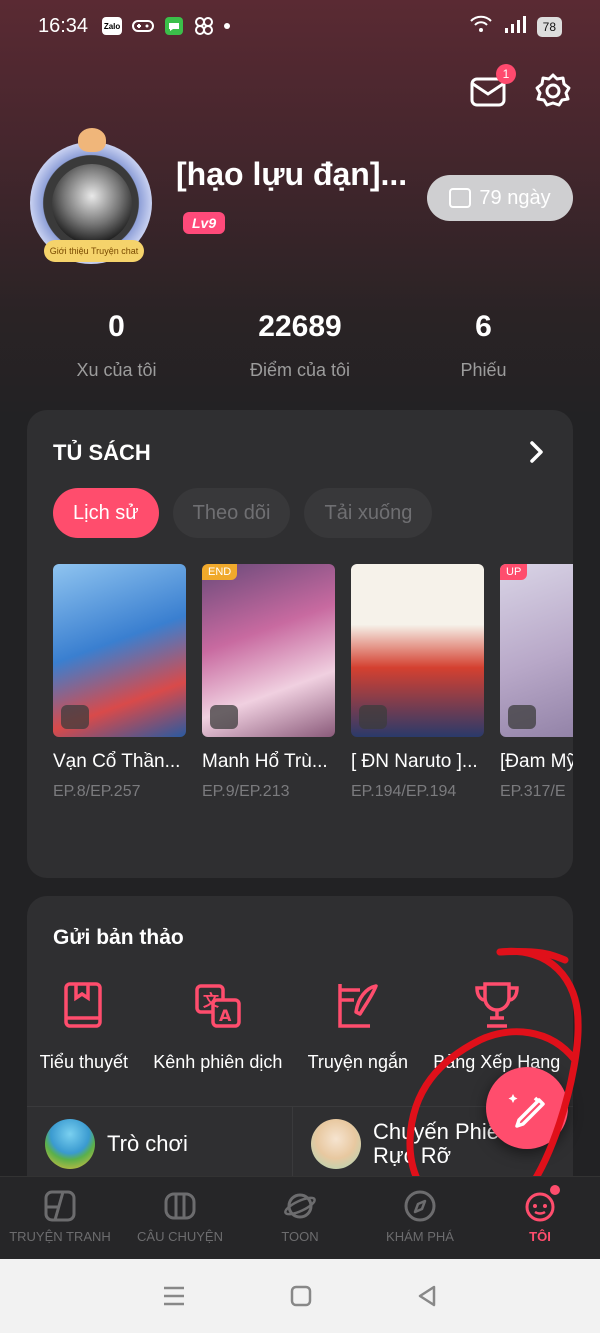 The height and width of the screenshot is (1333, 600). I want to click on book-cover: UP, so click(536, 650).